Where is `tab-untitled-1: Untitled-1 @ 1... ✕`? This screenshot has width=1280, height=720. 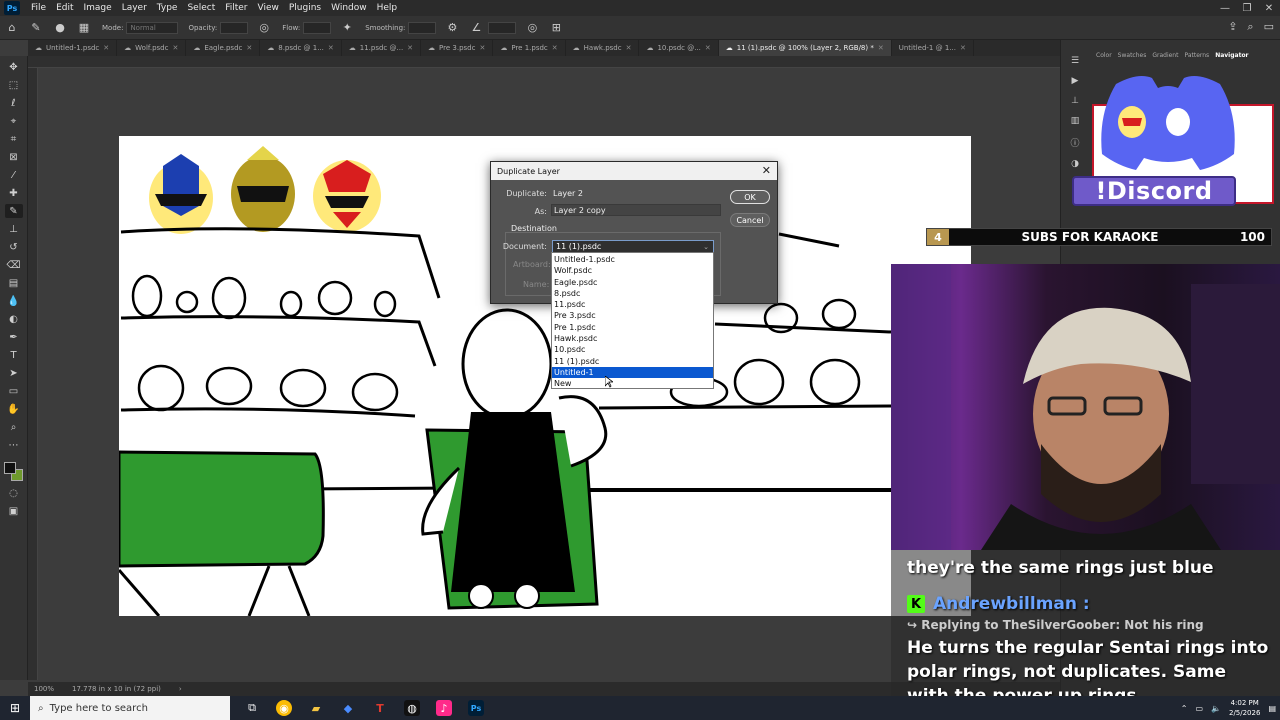 tab-untitled-1: Untitled-1 @ 1... ✕ is located at coordinates (933, 48).